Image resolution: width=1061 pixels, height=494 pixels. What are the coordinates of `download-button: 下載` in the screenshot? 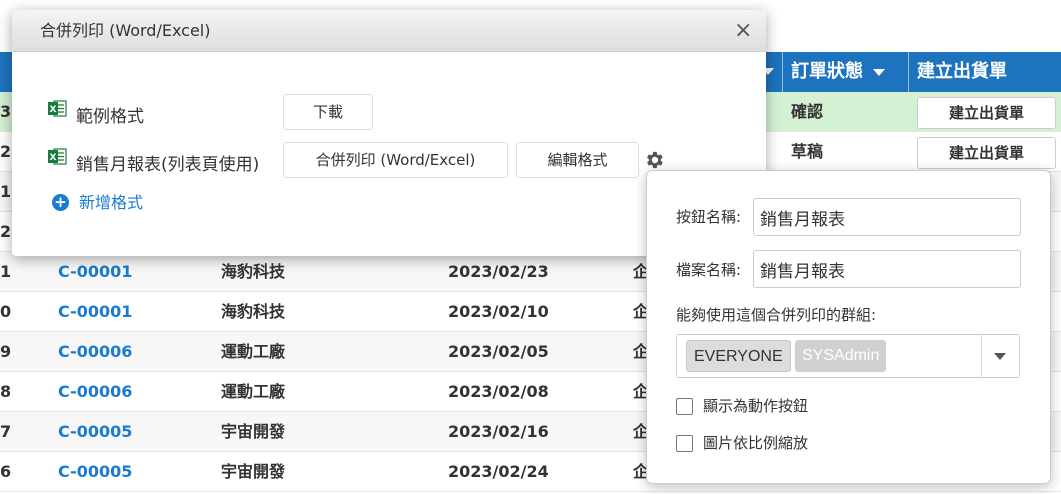 It's located at (328, 112).